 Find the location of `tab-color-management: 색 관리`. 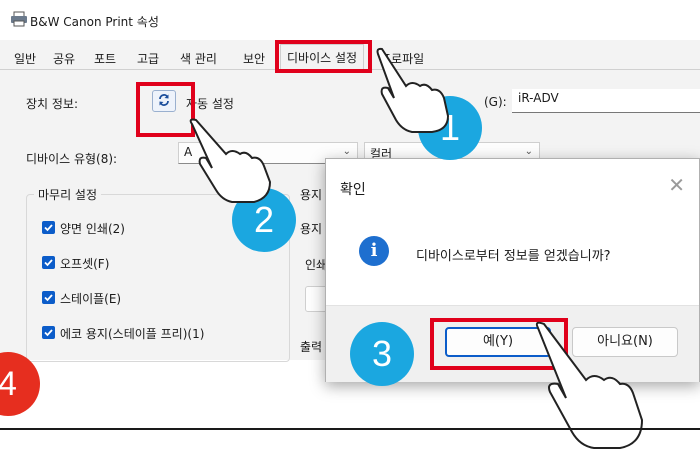

tab-color-management: 색 관리 is located at coordinates (198, 58).